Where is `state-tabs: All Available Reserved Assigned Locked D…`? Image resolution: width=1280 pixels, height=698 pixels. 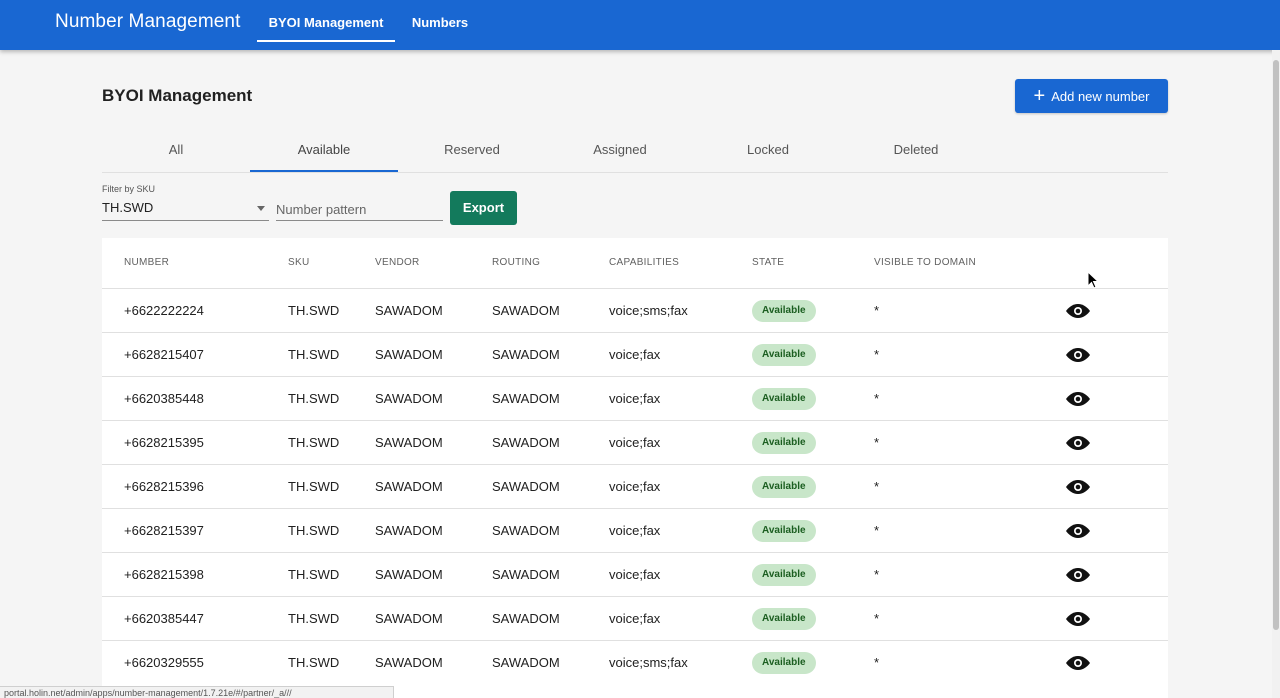
state-tabs: All Available Reserved Assigned Locked D… is located at coordinates (635, 151).